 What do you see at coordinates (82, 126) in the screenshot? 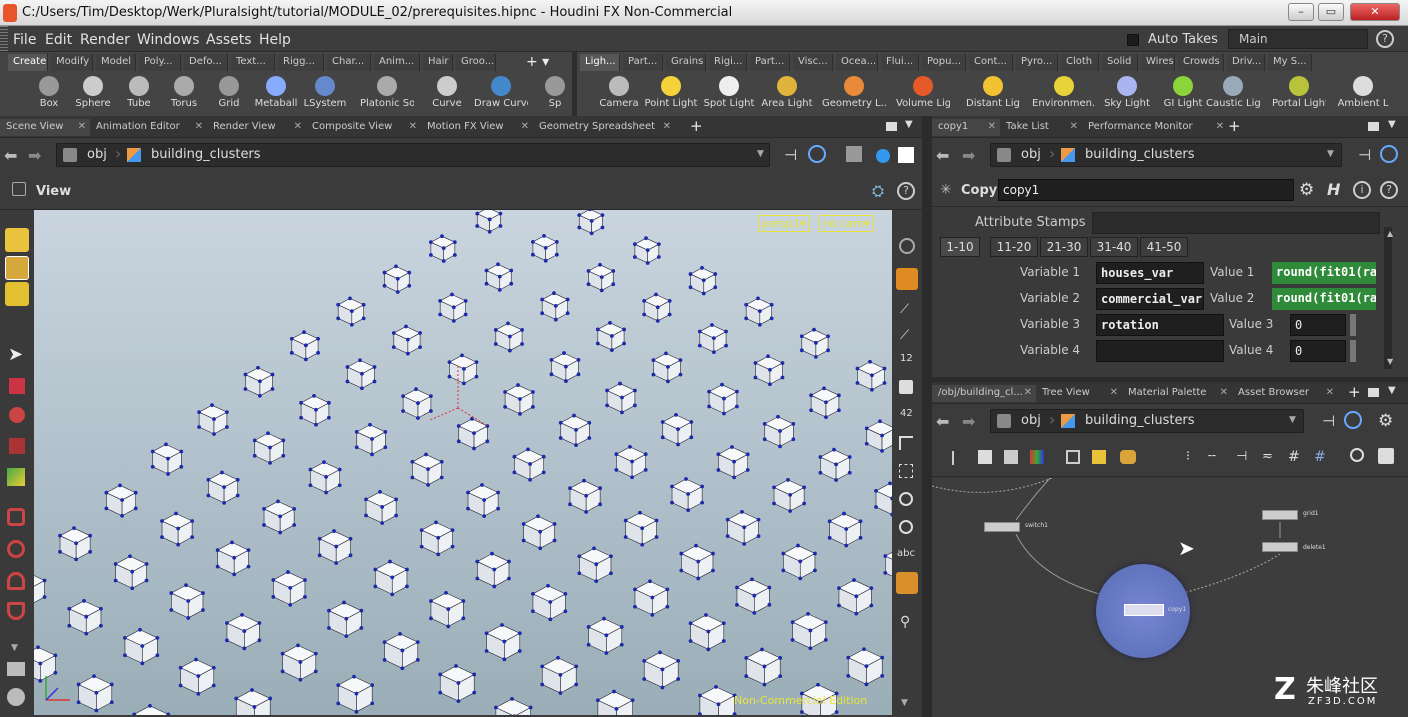
I see `left-tab-close-icon-0: ✕` at bounding box center [82, 126].